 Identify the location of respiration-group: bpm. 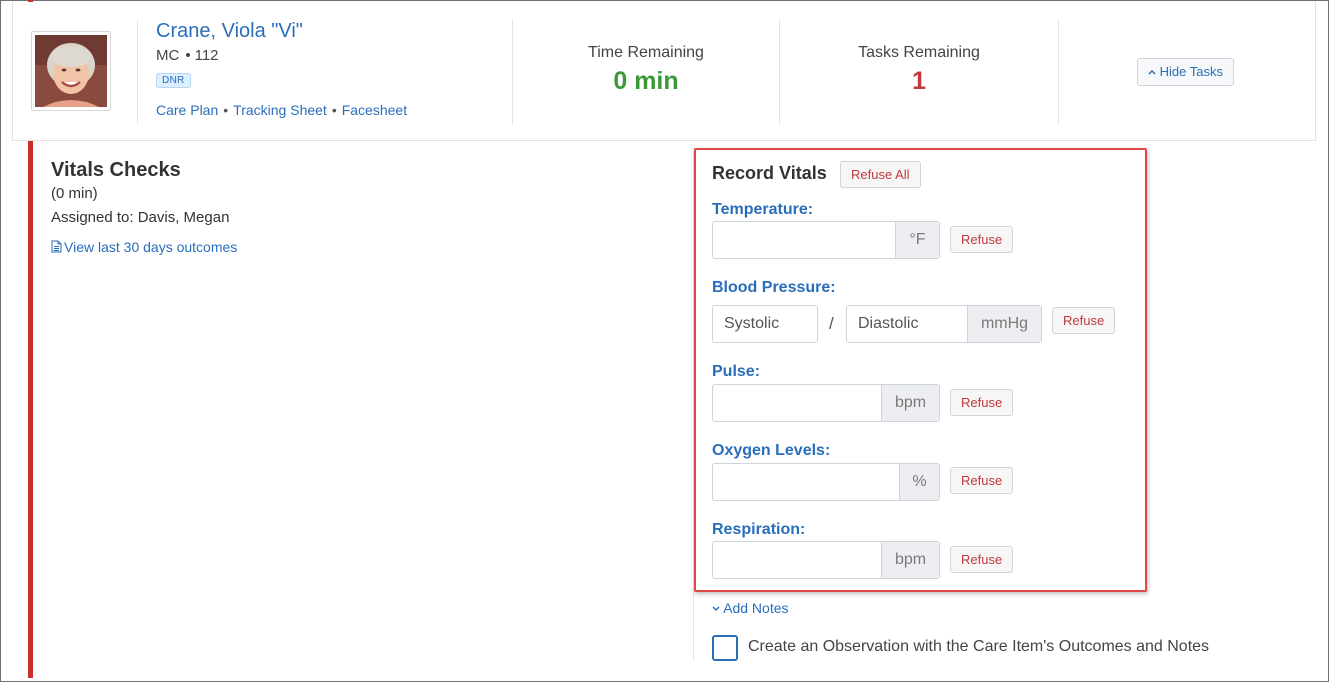
(826, 560).